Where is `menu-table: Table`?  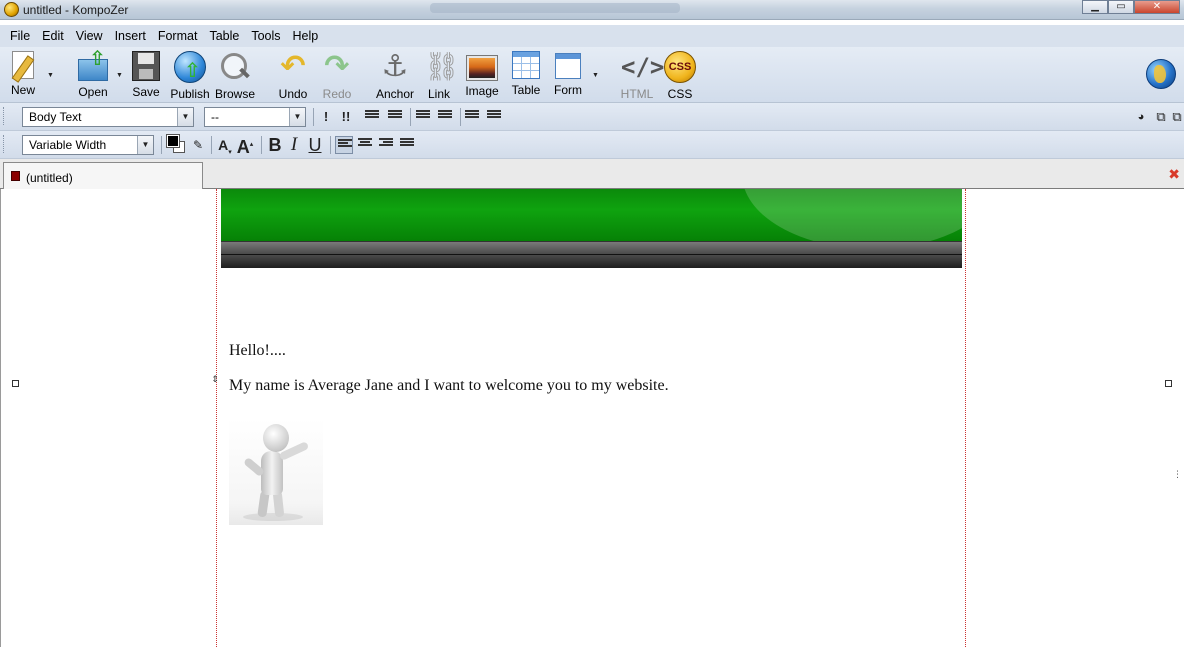
menu-table: Table is located at coordinates (224, 36).